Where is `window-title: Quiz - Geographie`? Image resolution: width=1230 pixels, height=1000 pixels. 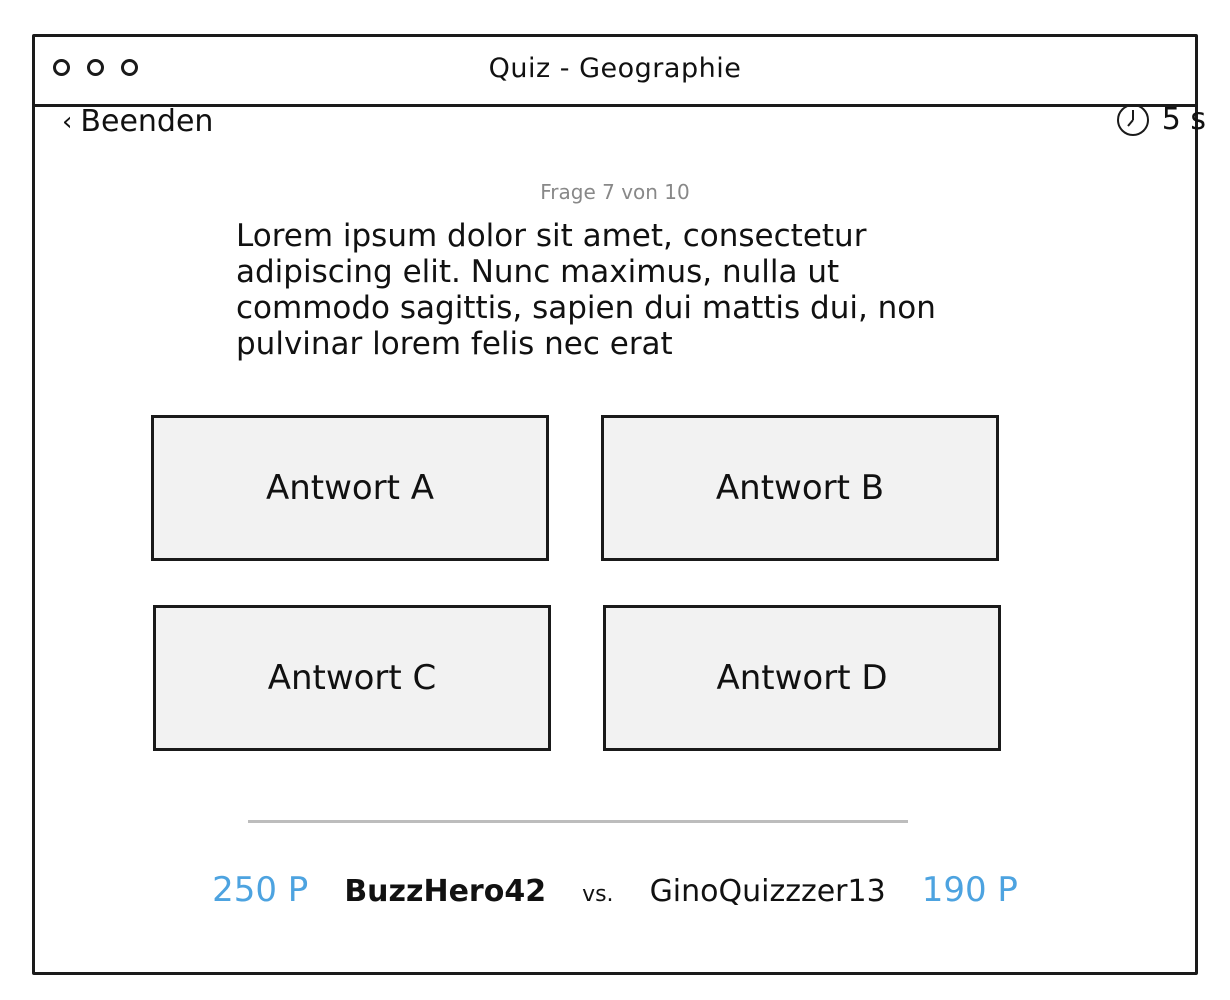 window-title: Quiz - Geographie is located at coordinates (615, 68).